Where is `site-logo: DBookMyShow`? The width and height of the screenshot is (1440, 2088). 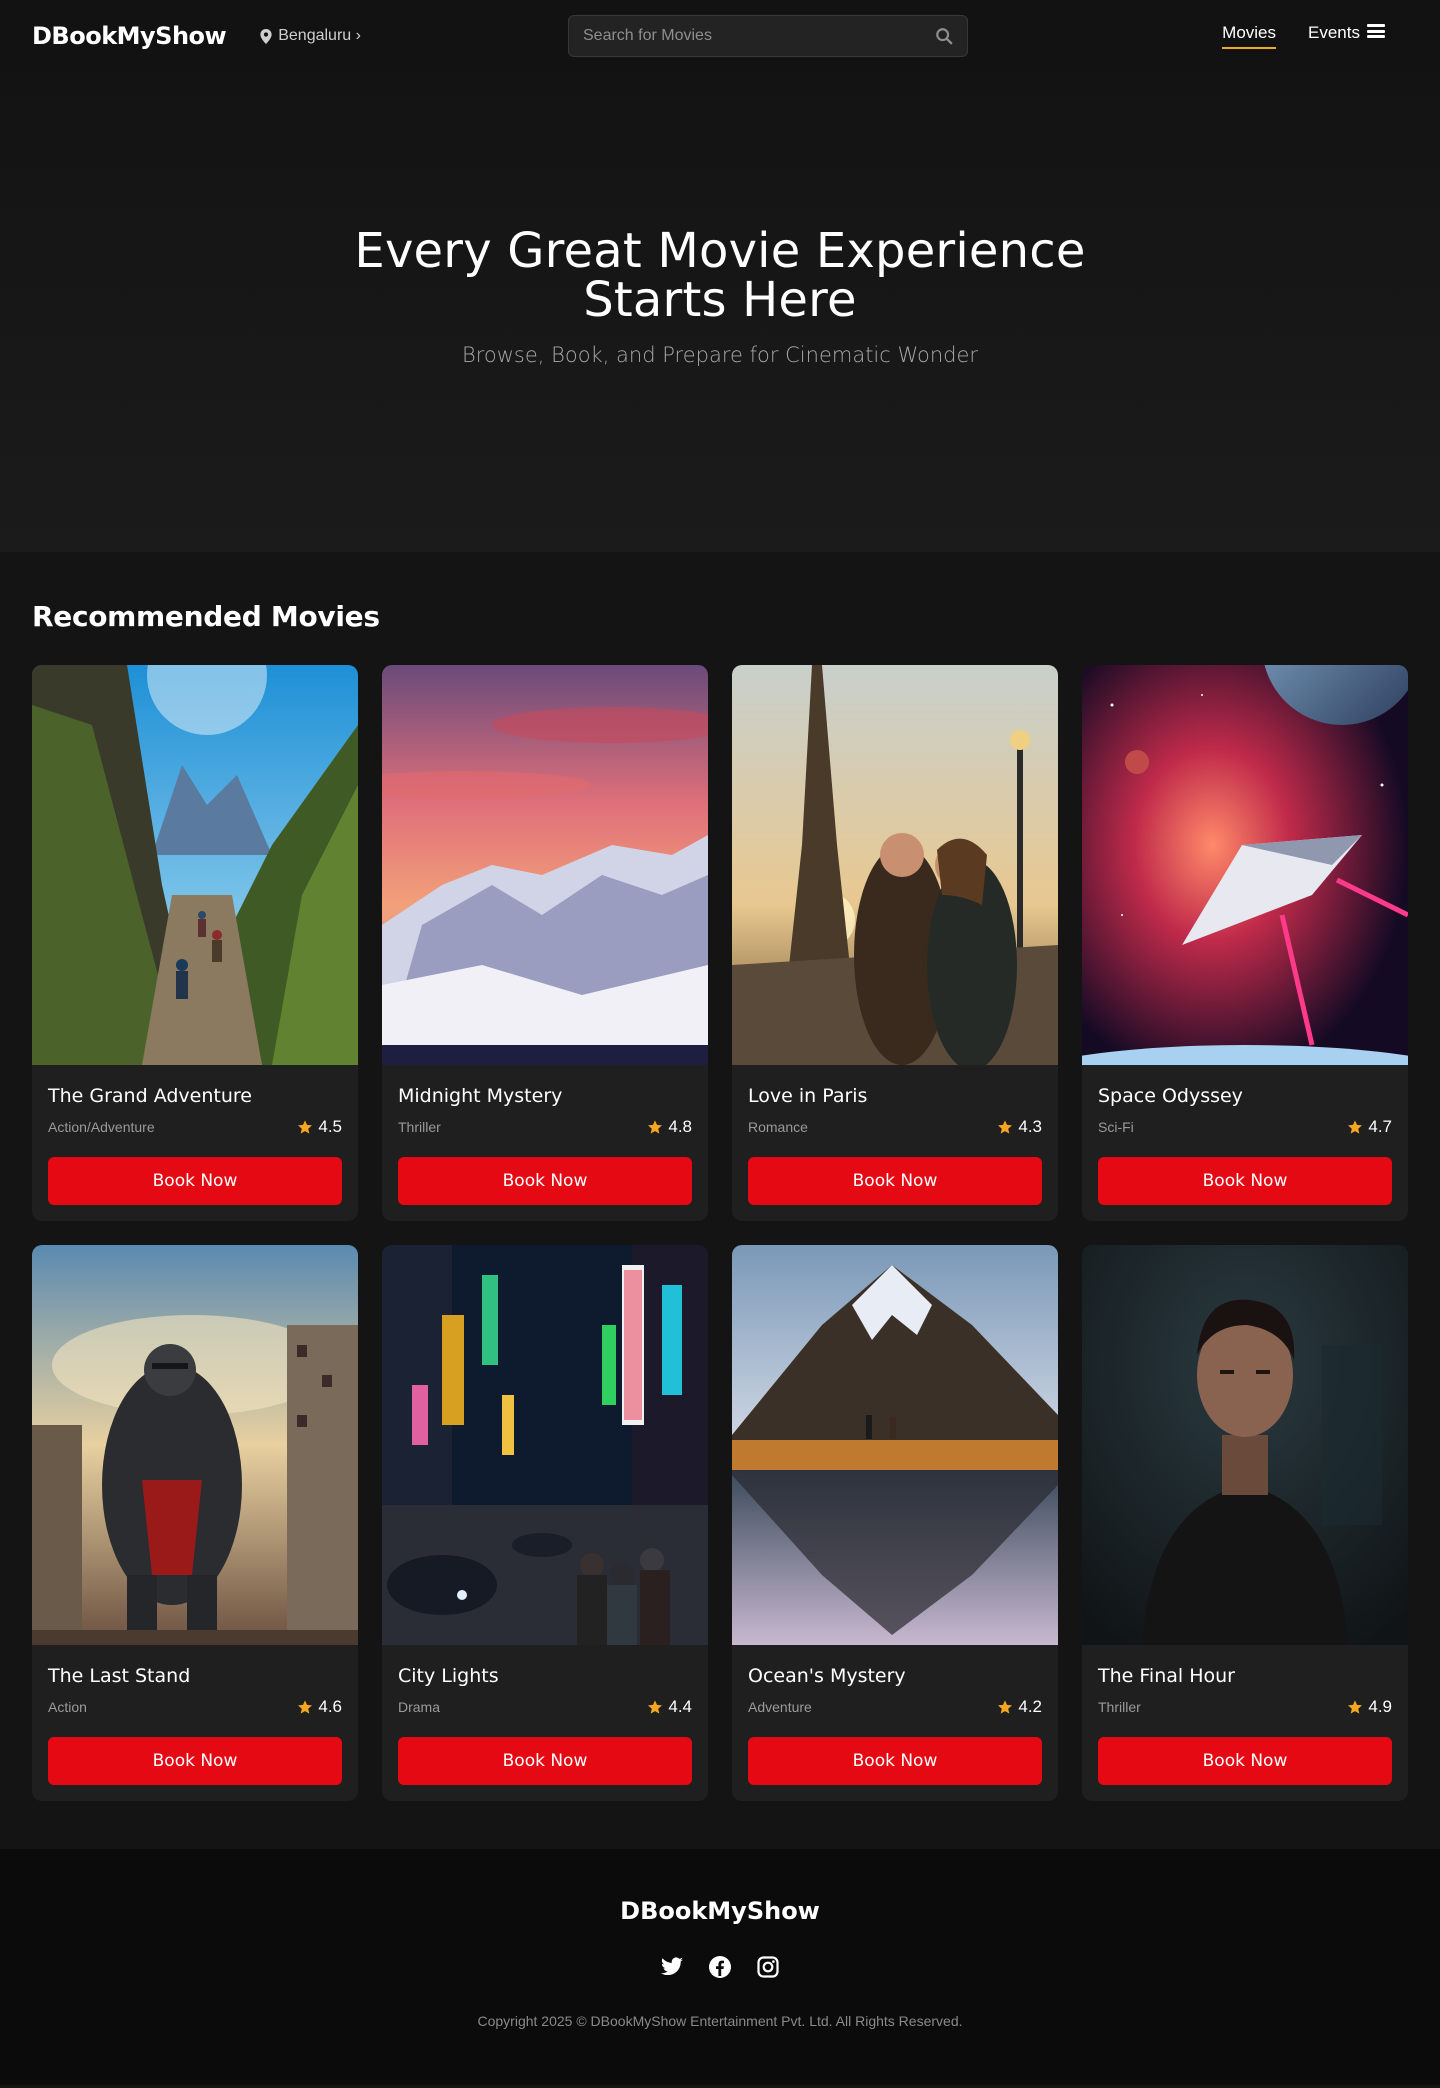 site-logo: DBookMyShow is located at coordinates (129, 36).